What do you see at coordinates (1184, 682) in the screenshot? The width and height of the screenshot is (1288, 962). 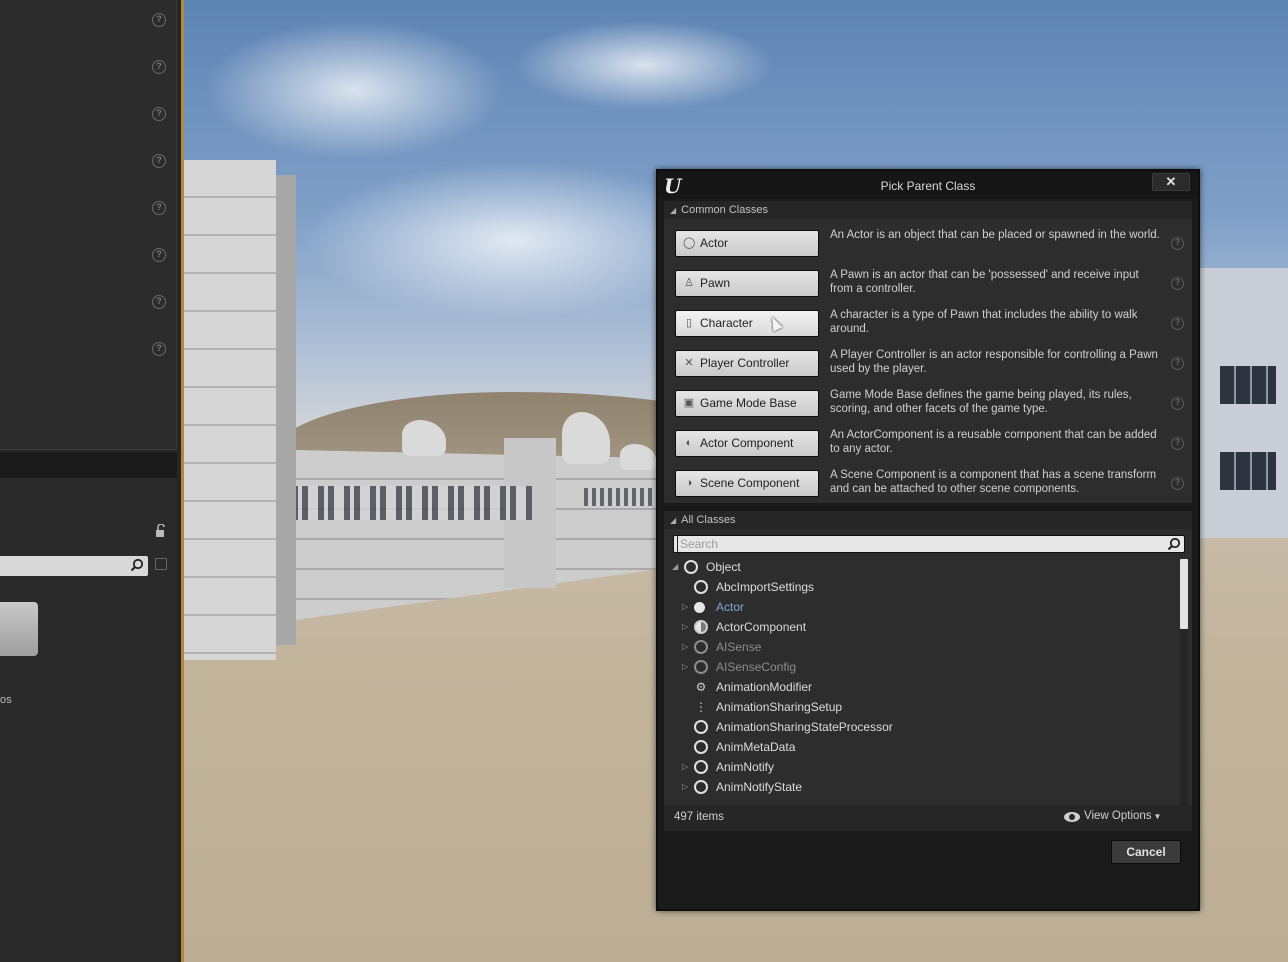 I see `tree-scrollbar` at bounding box center [1184, 682].